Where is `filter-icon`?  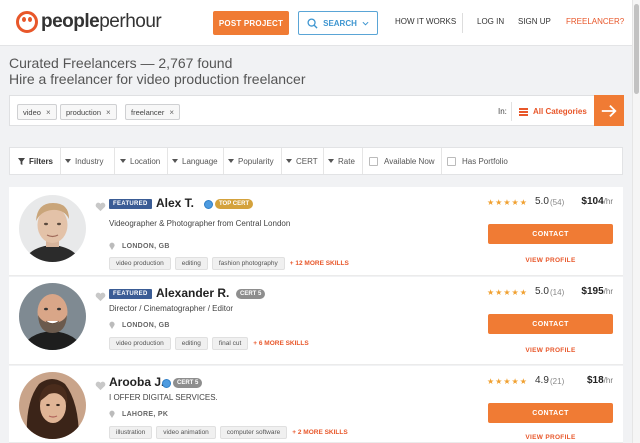 filter-icon is located at coordinates (21, 161).